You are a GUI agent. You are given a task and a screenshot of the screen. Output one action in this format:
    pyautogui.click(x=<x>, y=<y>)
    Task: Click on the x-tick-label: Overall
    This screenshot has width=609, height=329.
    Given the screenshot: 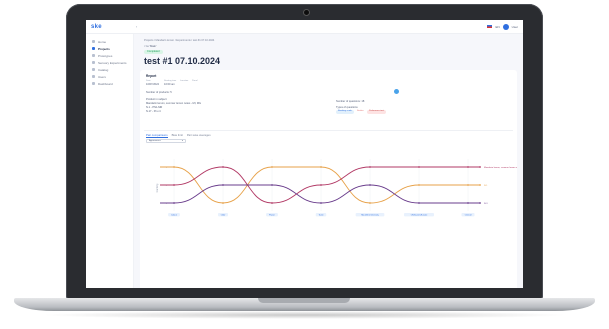 What is the action you would take?
    pyautogui.click(x=468, y=214)
    